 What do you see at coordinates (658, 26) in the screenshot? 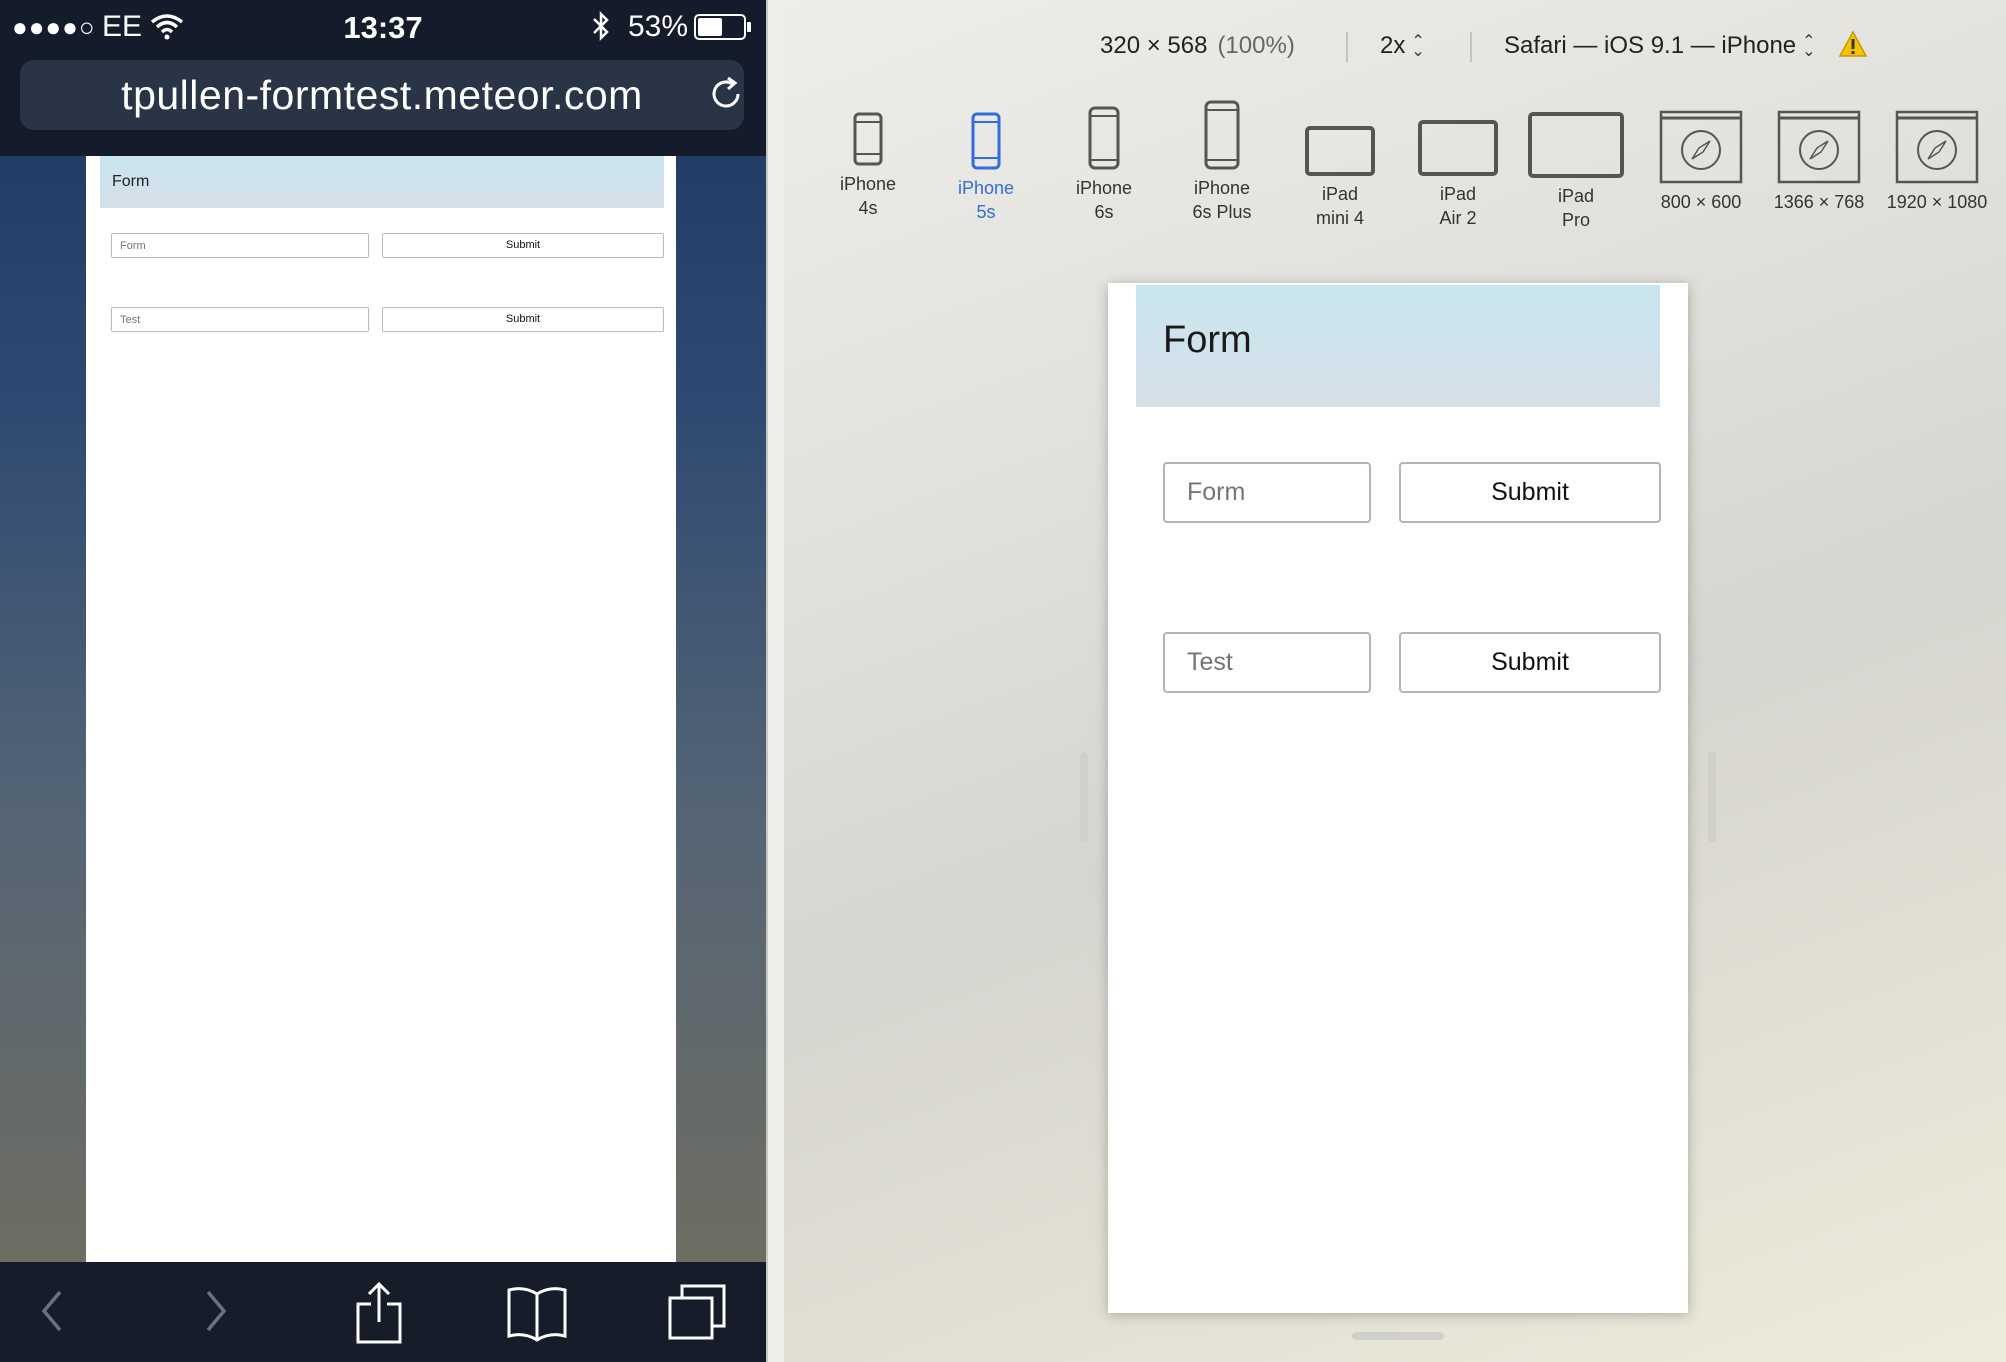
I see `battery-percent: 53%` at bounding box center [658, 26].